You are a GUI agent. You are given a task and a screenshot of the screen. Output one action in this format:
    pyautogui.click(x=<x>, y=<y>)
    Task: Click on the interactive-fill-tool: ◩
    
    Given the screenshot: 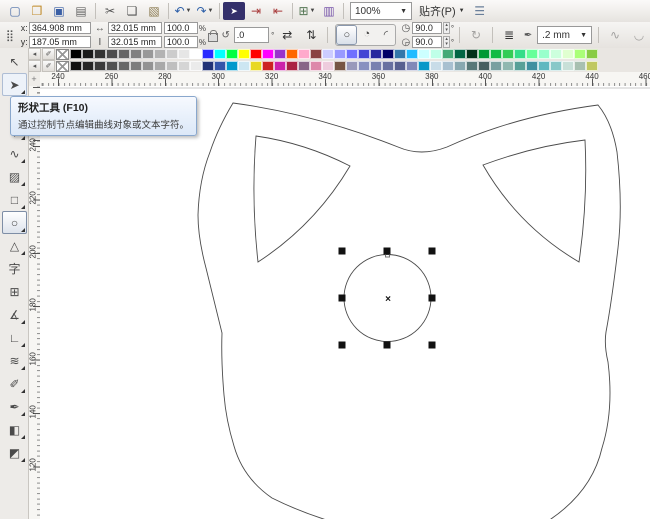 What is the action you would take?
    pyautogui.click(x=14, y=452)
    